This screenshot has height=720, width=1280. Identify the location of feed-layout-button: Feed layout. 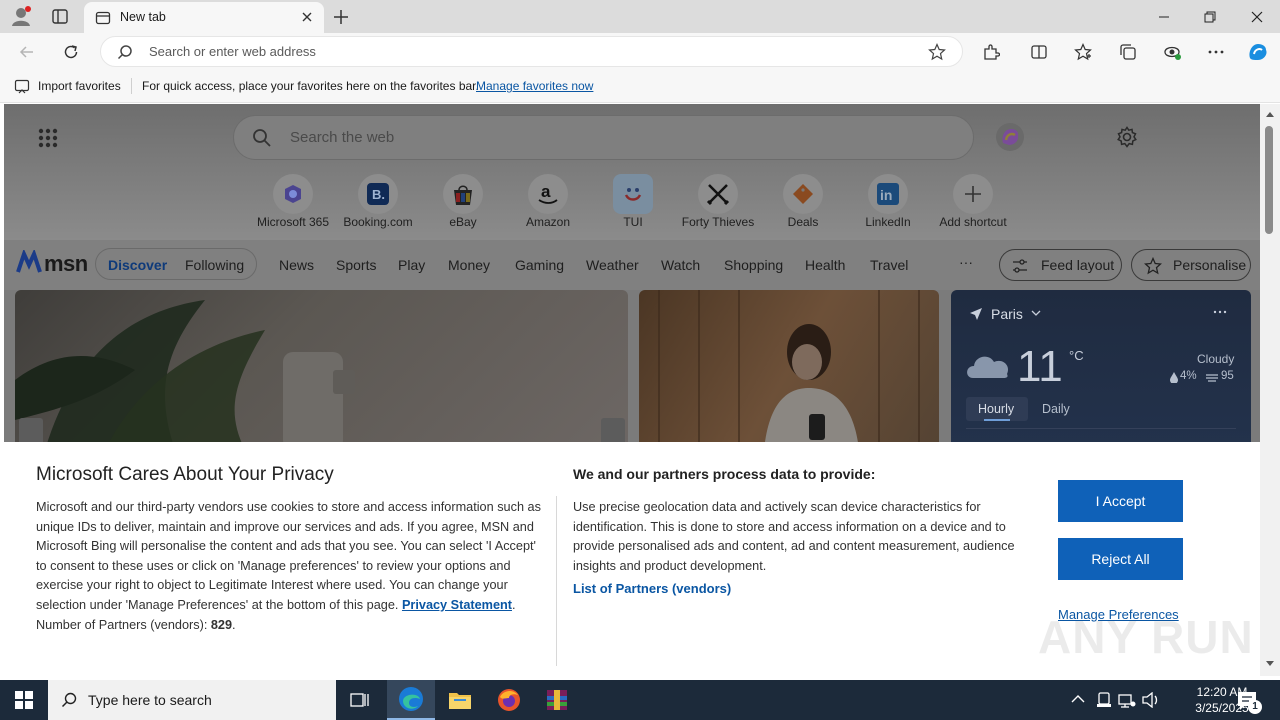
(1060, 265).